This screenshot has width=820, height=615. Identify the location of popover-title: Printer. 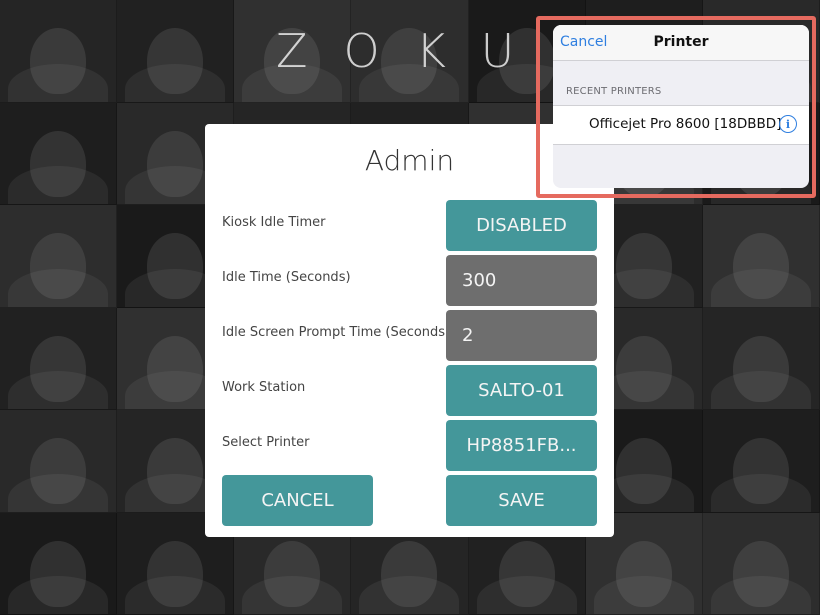
(681, 42).